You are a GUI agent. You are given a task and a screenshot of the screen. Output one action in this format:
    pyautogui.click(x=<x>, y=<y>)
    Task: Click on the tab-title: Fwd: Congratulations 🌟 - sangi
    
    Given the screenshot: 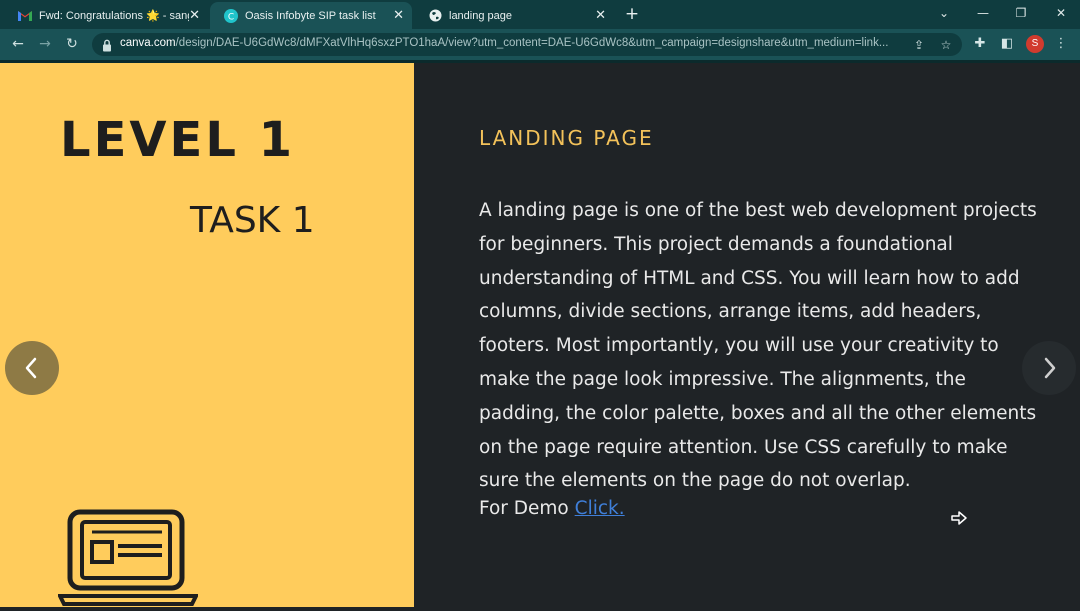 What is the action you would take?
    pyautogui.click(x=114, y=16)
    